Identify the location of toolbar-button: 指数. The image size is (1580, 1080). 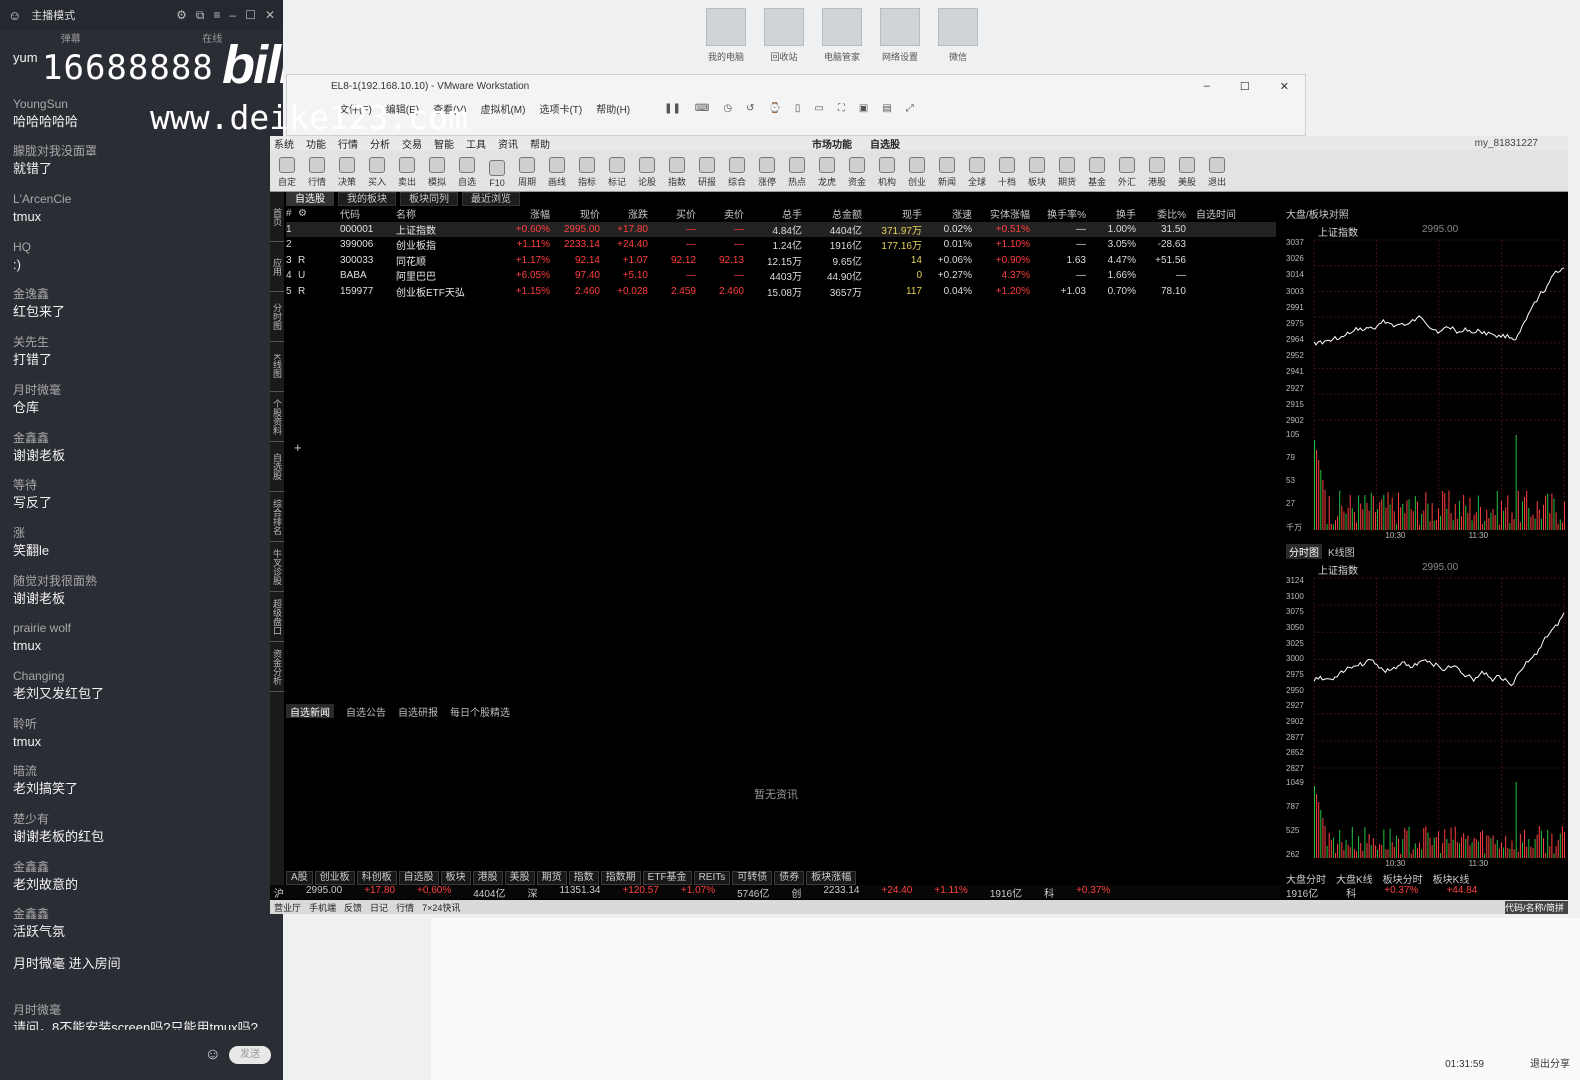
(677, 172).